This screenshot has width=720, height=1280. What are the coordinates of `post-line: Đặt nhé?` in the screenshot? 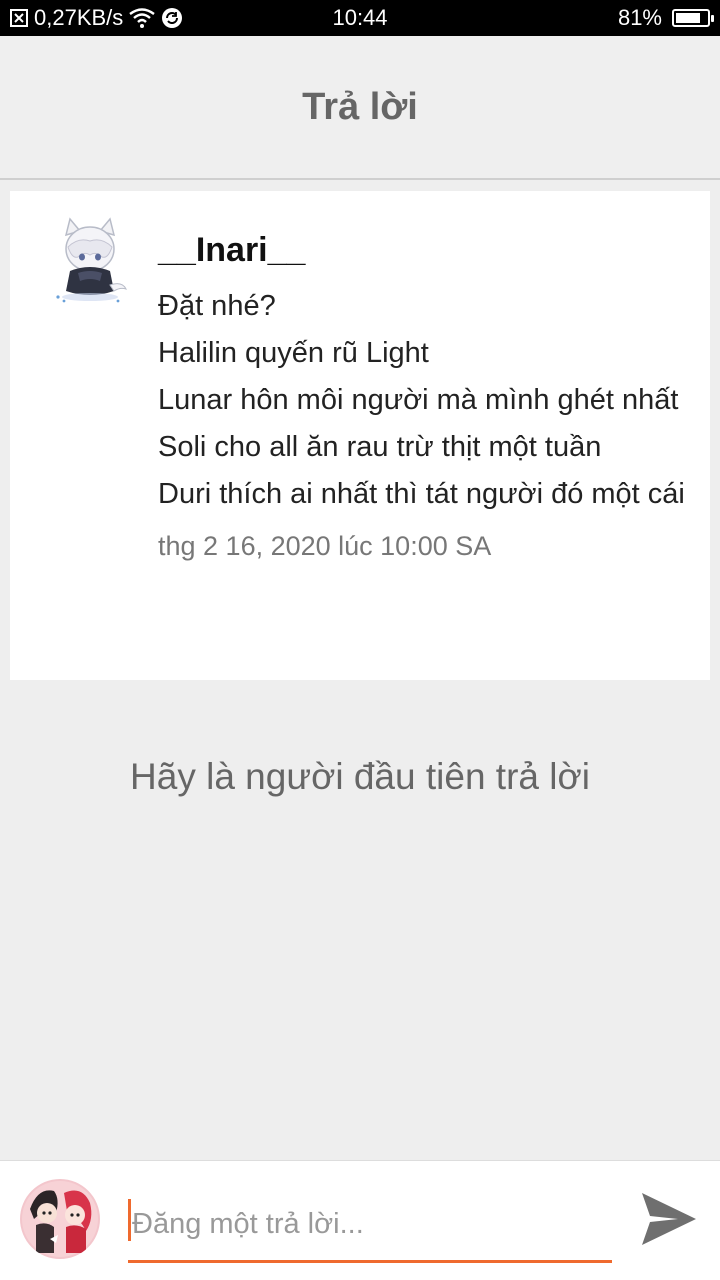 It's located at (217, 306).